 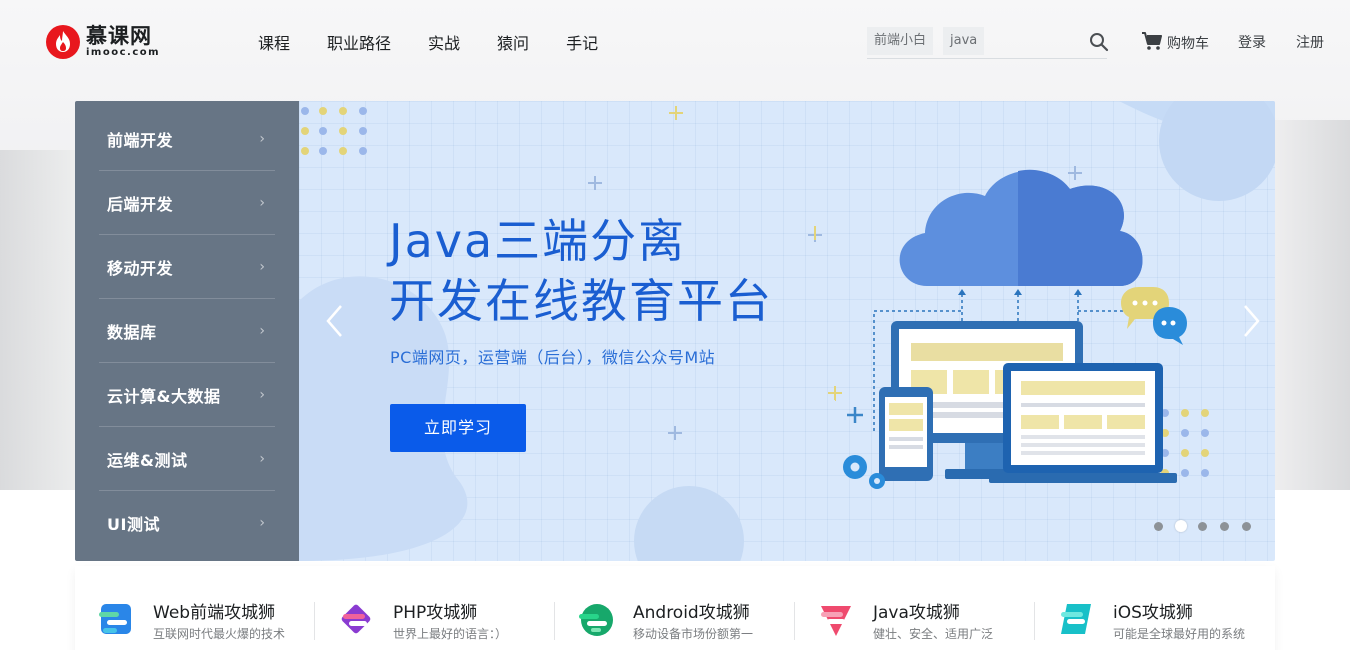 What do you see at coordinates (140, 268) in the screenshot?
I see `sidebar-item-label: 移动开发` at bounding box center [140, 268].